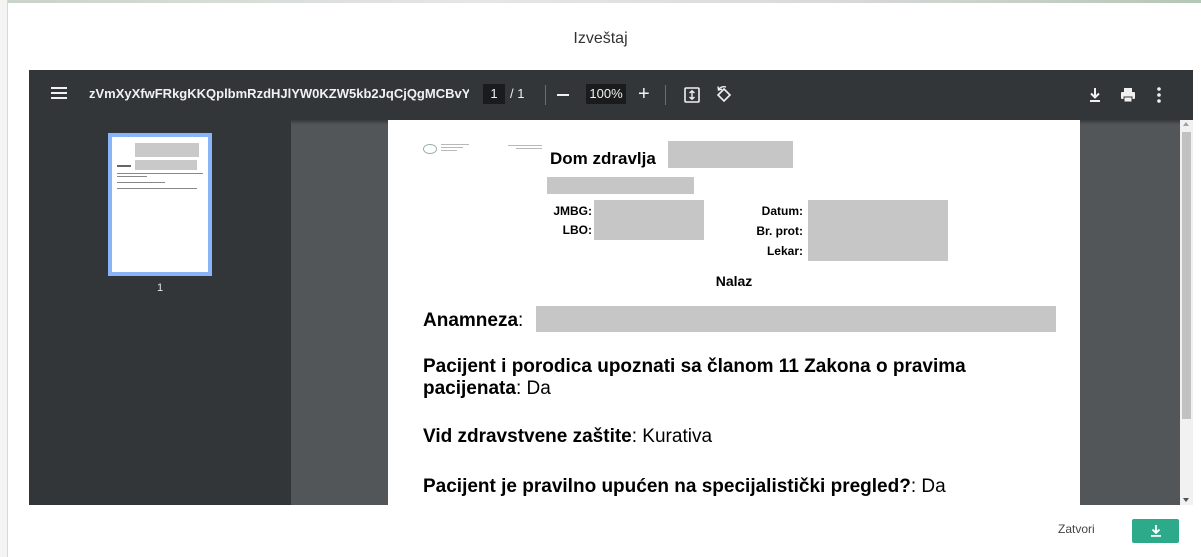 This screenshot has height=557, width=1201. What do you see at coordinates (724, 95) in the screenshot?
I see `rotate-icon` at bounding box center [724, 95].